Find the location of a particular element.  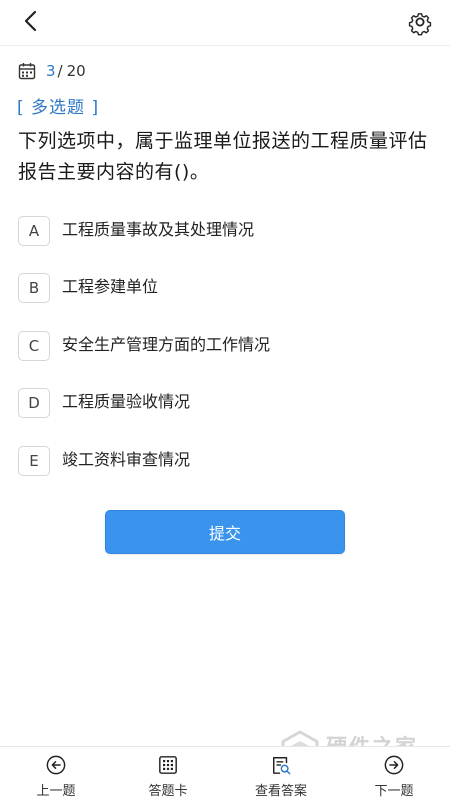

back-button is located at coordinates (32, 22).